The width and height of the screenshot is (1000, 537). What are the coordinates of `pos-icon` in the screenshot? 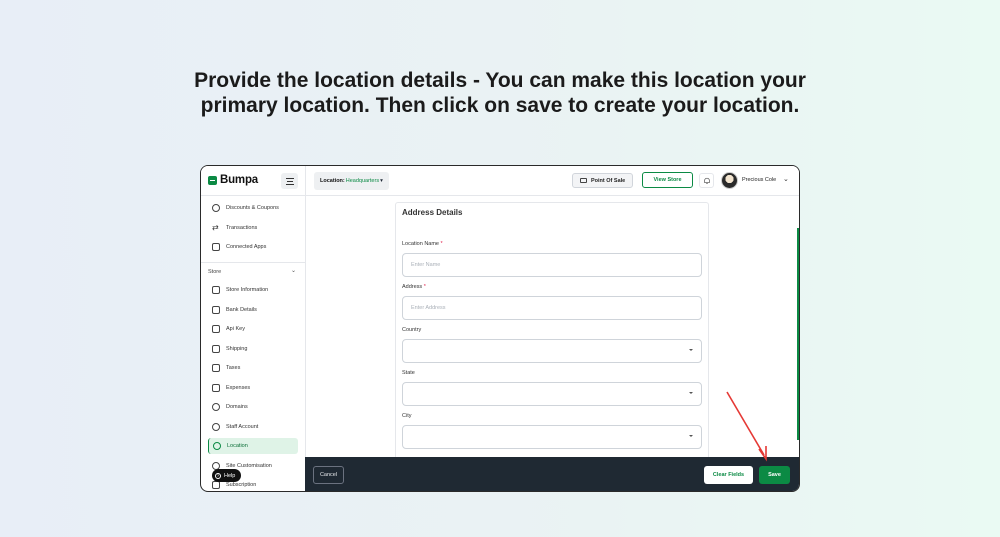 It's located at (583, 180).